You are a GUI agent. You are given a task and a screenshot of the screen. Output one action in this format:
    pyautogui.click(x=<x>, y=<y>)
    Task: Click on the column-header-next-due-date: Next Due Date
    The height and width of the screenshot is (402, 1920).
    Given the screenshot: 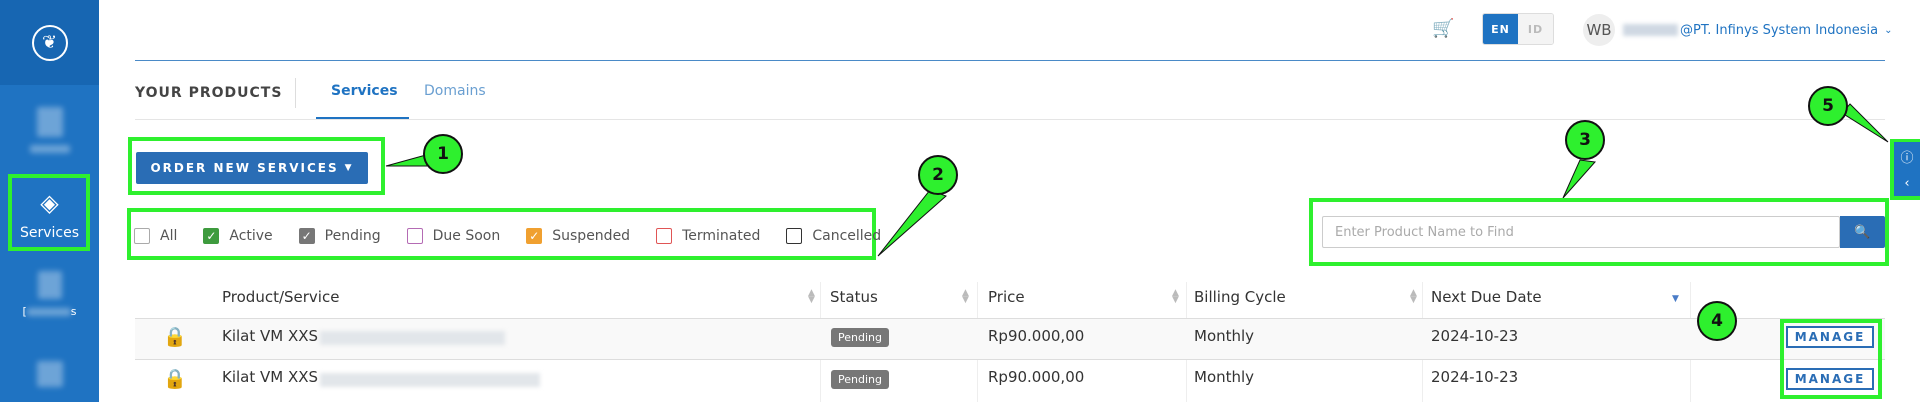 What is the action you would take?
    pyautogui.click(x=1486, y=297)
    